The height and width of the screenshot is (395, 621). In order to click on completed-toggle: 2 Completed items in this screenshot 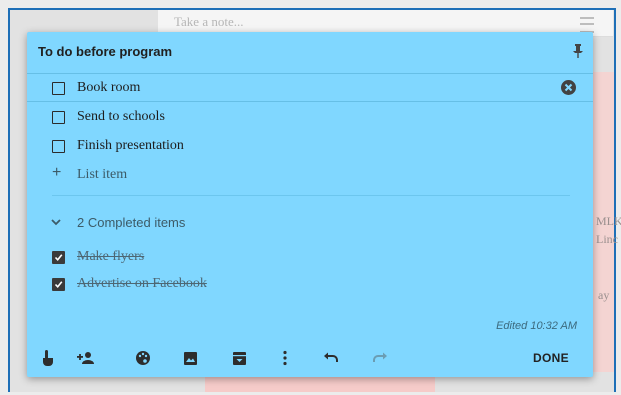, I will do `click(310, 223)`.